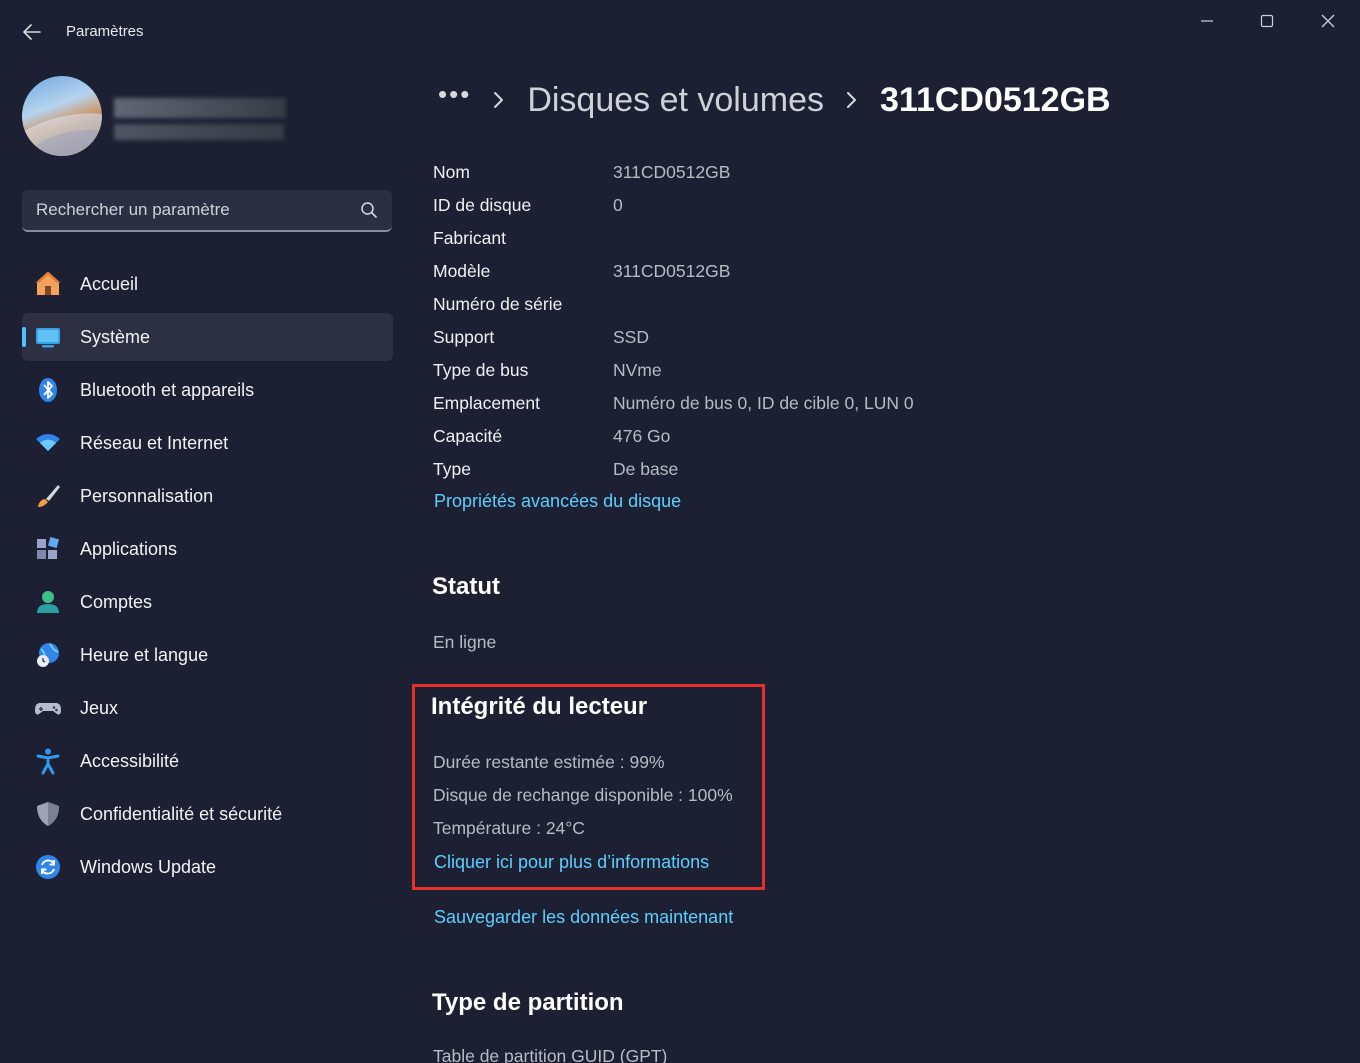 The image size is (1360, 1063). Describe the element at coordinates (549, 762) in the screenshot. I see `estimated-remaining-life: Durée restante estimée : 99%` at that location.